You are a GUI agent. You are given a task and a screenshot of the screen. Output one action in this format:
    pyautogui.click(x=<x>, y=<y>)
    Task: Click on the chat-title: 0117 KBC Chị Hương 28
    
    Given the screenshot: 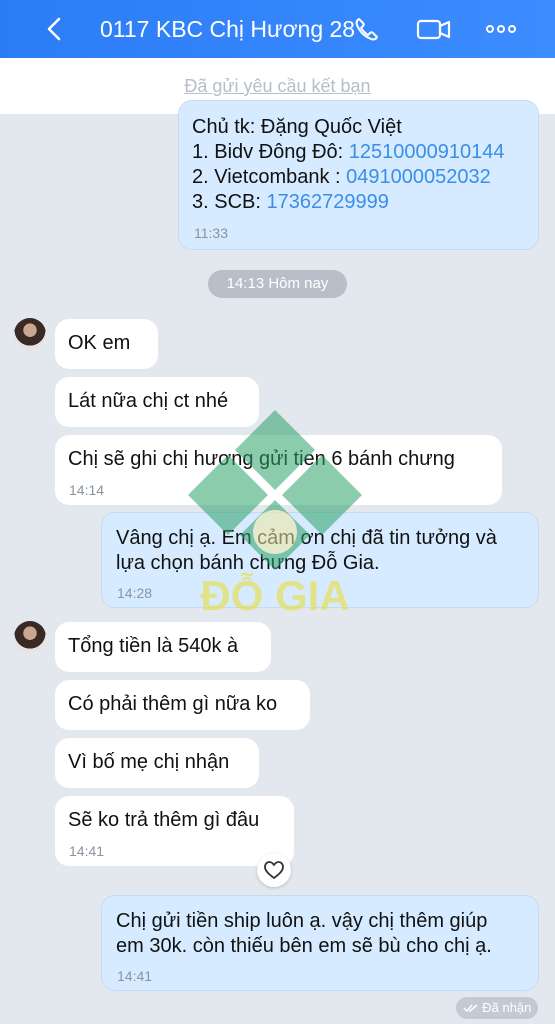 What is the action you would take?
    pyautogui.click(x=227, y=29)
    